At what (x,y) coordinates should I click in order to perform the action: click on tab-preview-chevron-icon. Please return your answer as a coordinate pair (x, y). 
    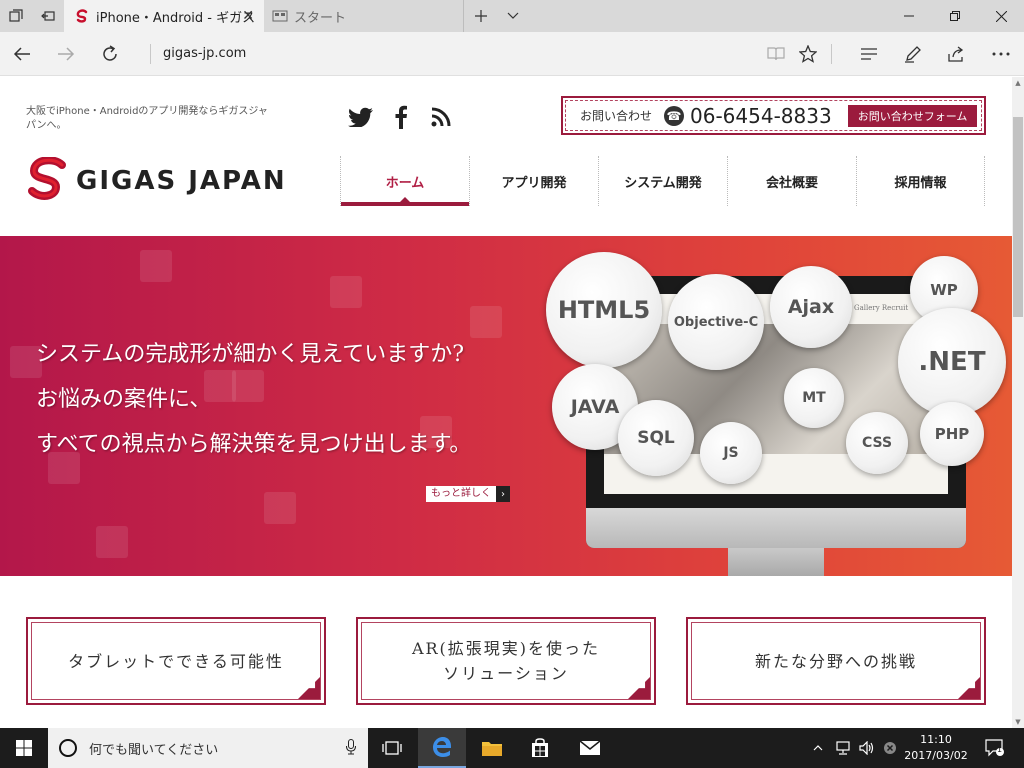
    Looking at the image, I should click on (513, 16).